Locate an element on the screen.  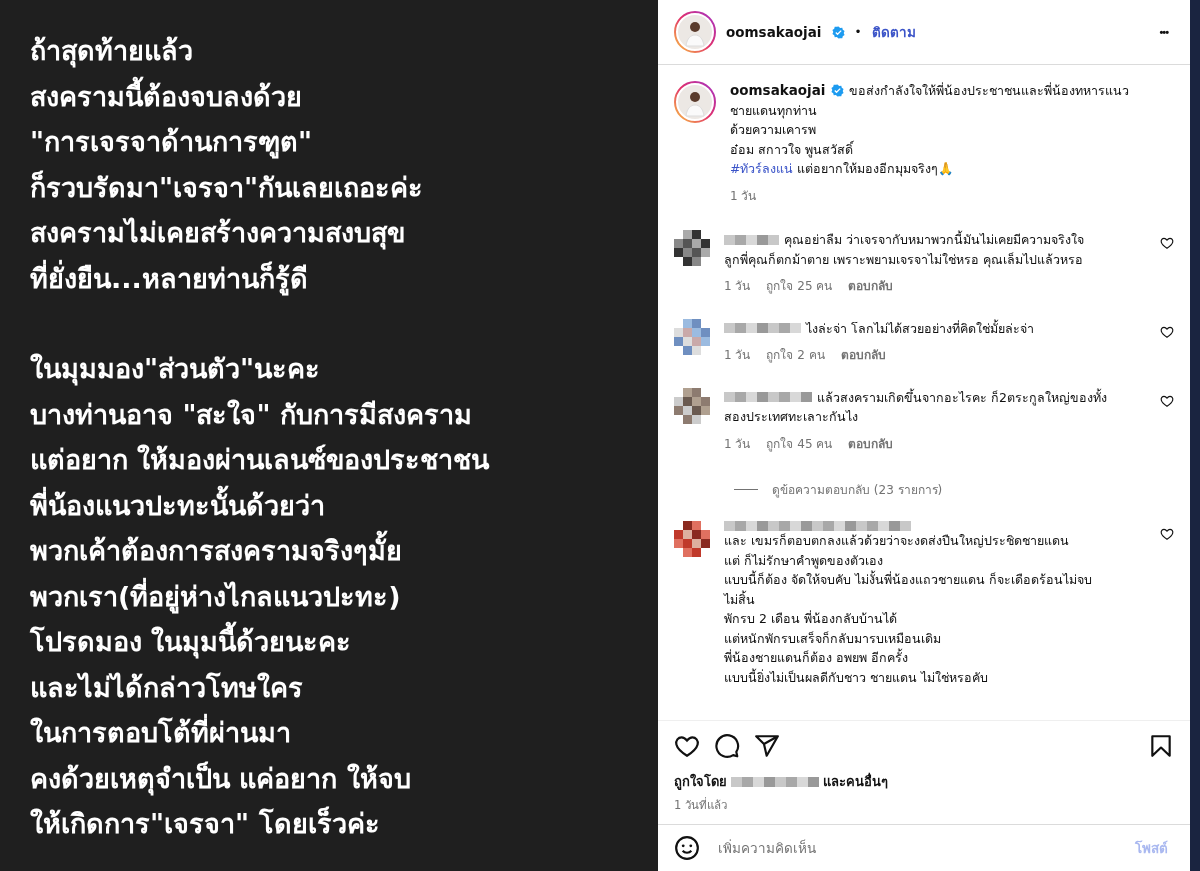
post-time: 1 วัน is located at coordinates (743, 196).